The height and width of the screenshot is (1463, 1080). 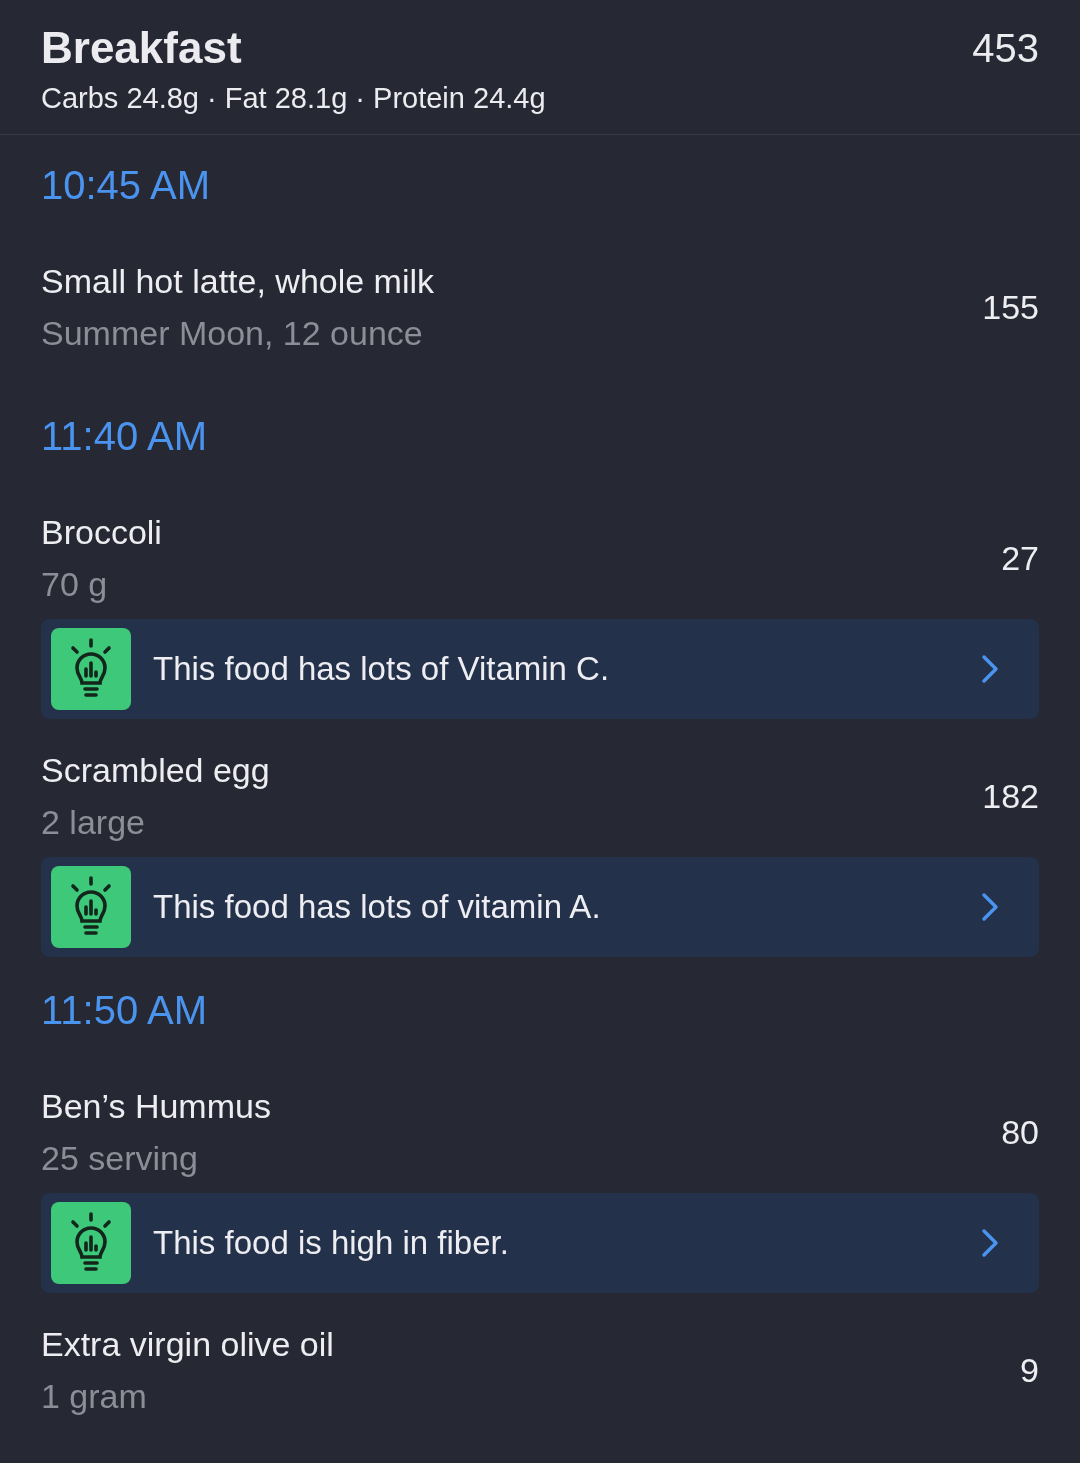 I want to click on calorie-count: 9, so click(x=1029, y=1370).